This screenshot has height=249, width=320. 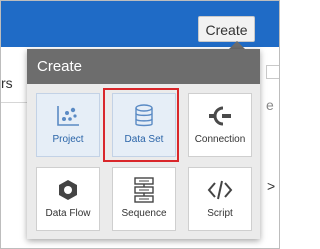 What do you see at coordinates (237, 45) in the screenshot?
I see `popup-pointer` at bounding box center [237, 45].